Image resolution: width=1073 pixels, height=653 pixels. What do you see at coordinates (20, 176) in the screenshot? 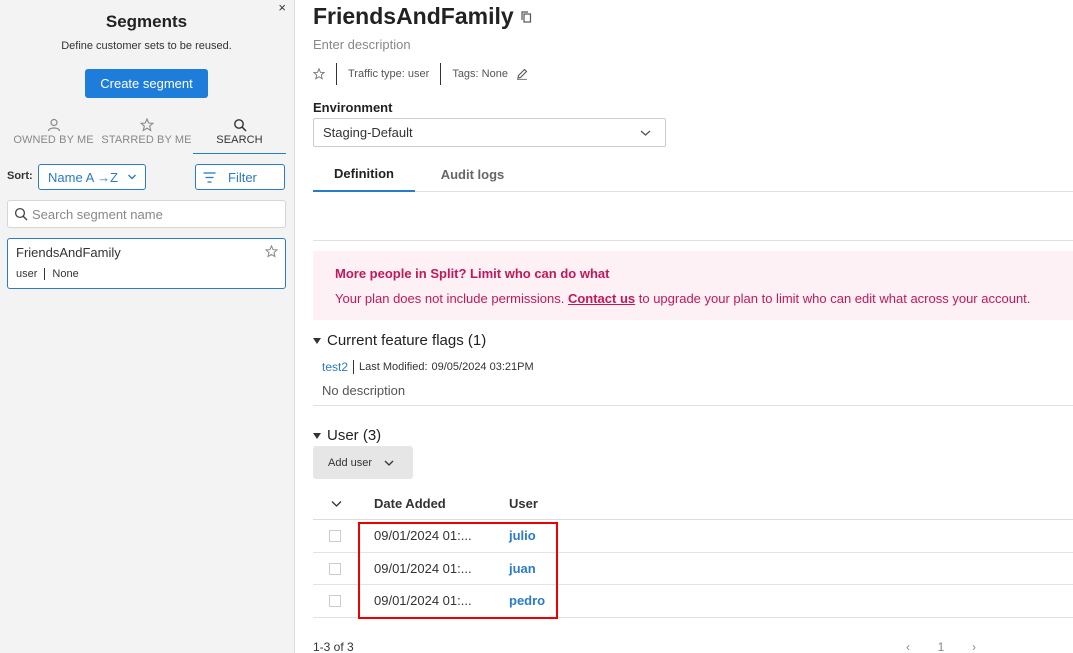
I see `sort-label: Sort:` at bounding box center [20, 176].